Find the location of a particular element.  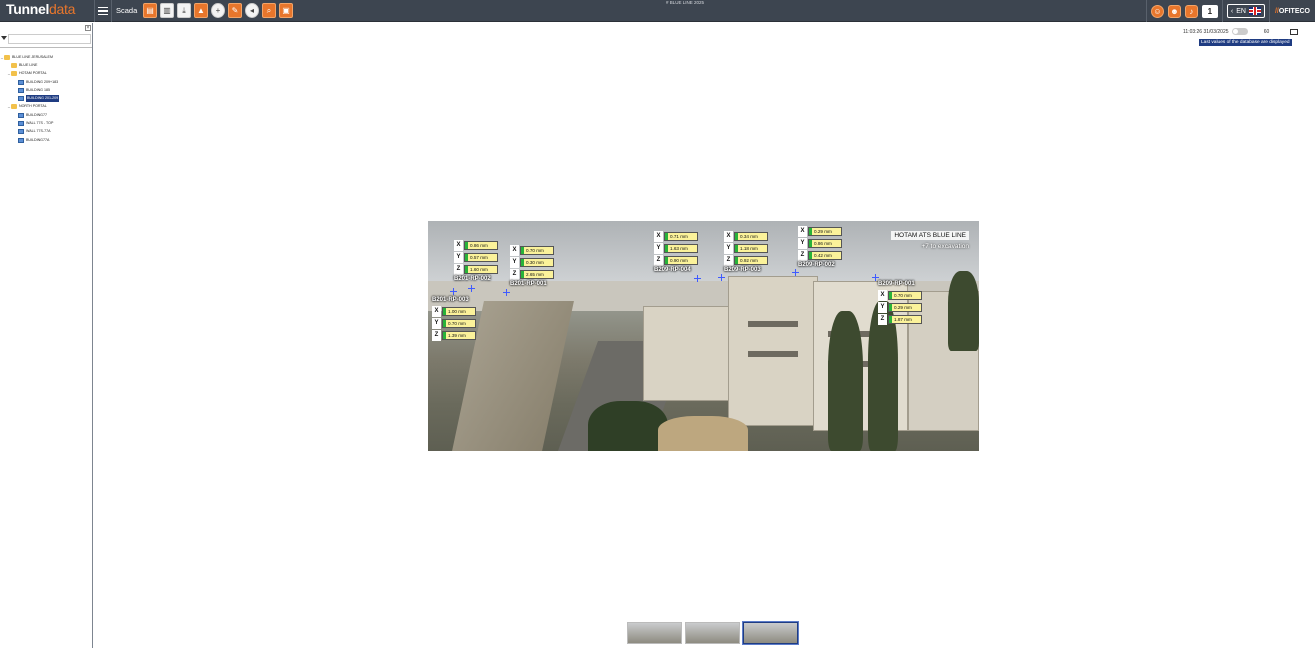

refresh-interval: 60 is located at coordinates (1267, 32).